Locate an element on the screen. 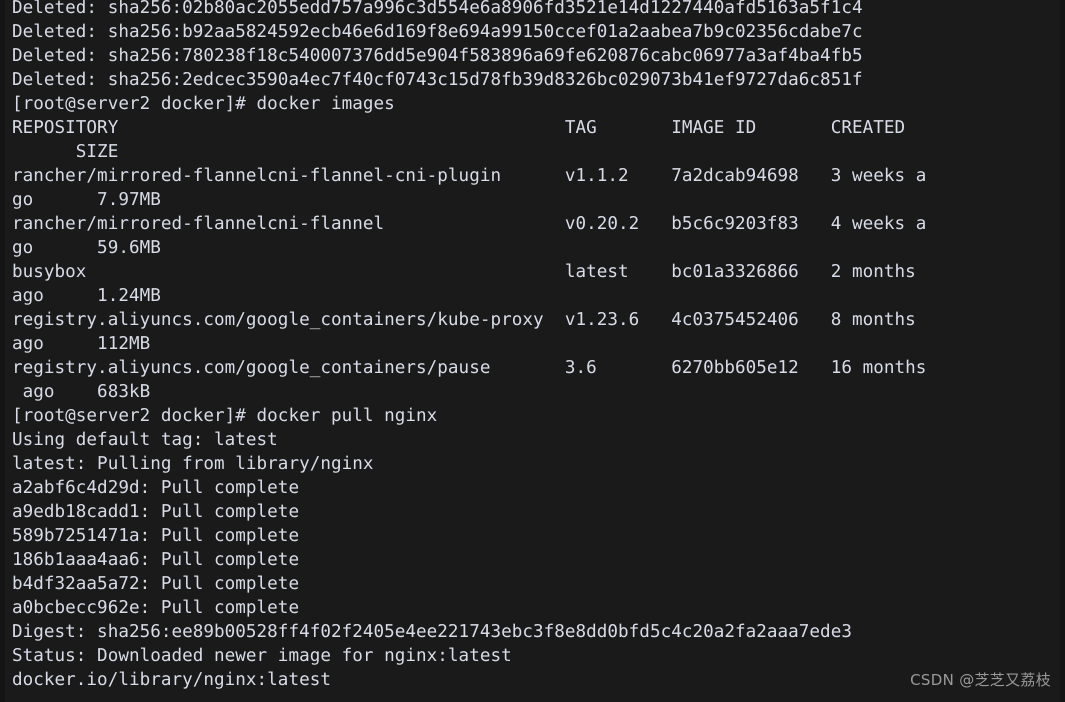 The width and height of the screenshot is (1065, 702). terminal-line: Using default tag: latest is located at coordinates (145, 440).